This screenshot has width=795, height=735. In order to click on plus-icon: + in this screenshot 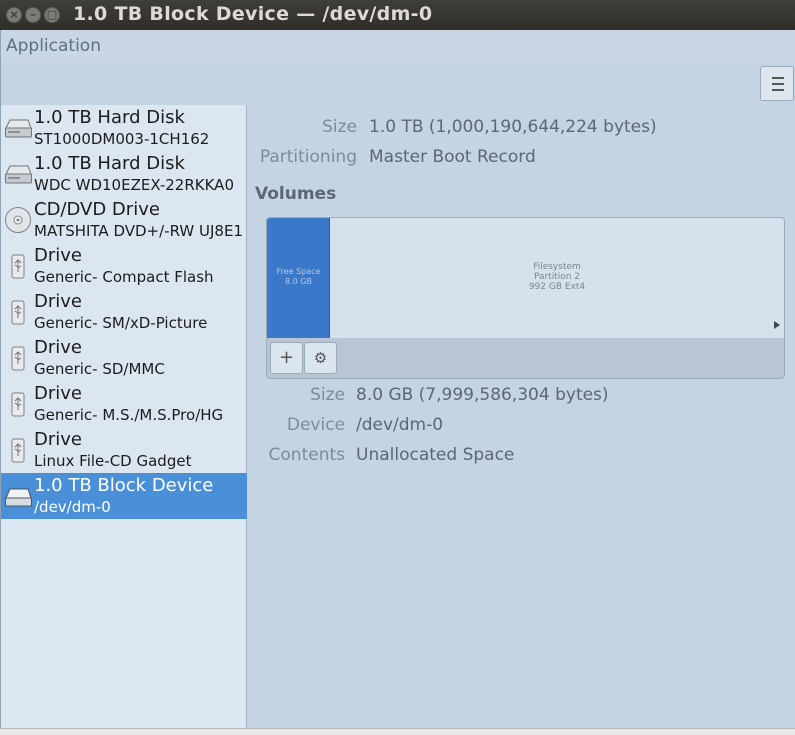, I will do `click(286, 357)`.